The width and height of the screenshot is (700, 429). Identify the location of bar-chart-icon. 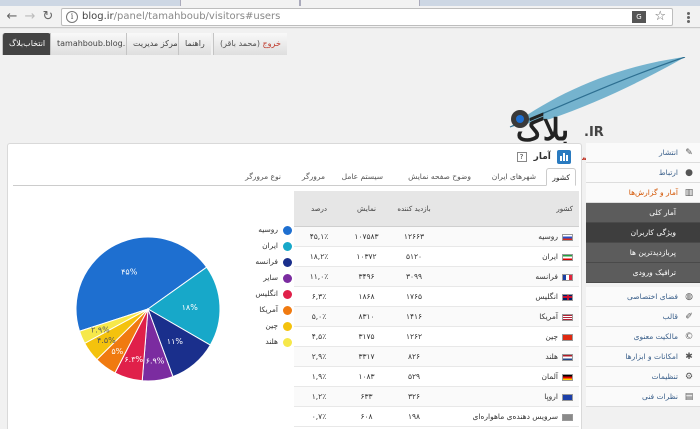
(564, 156).